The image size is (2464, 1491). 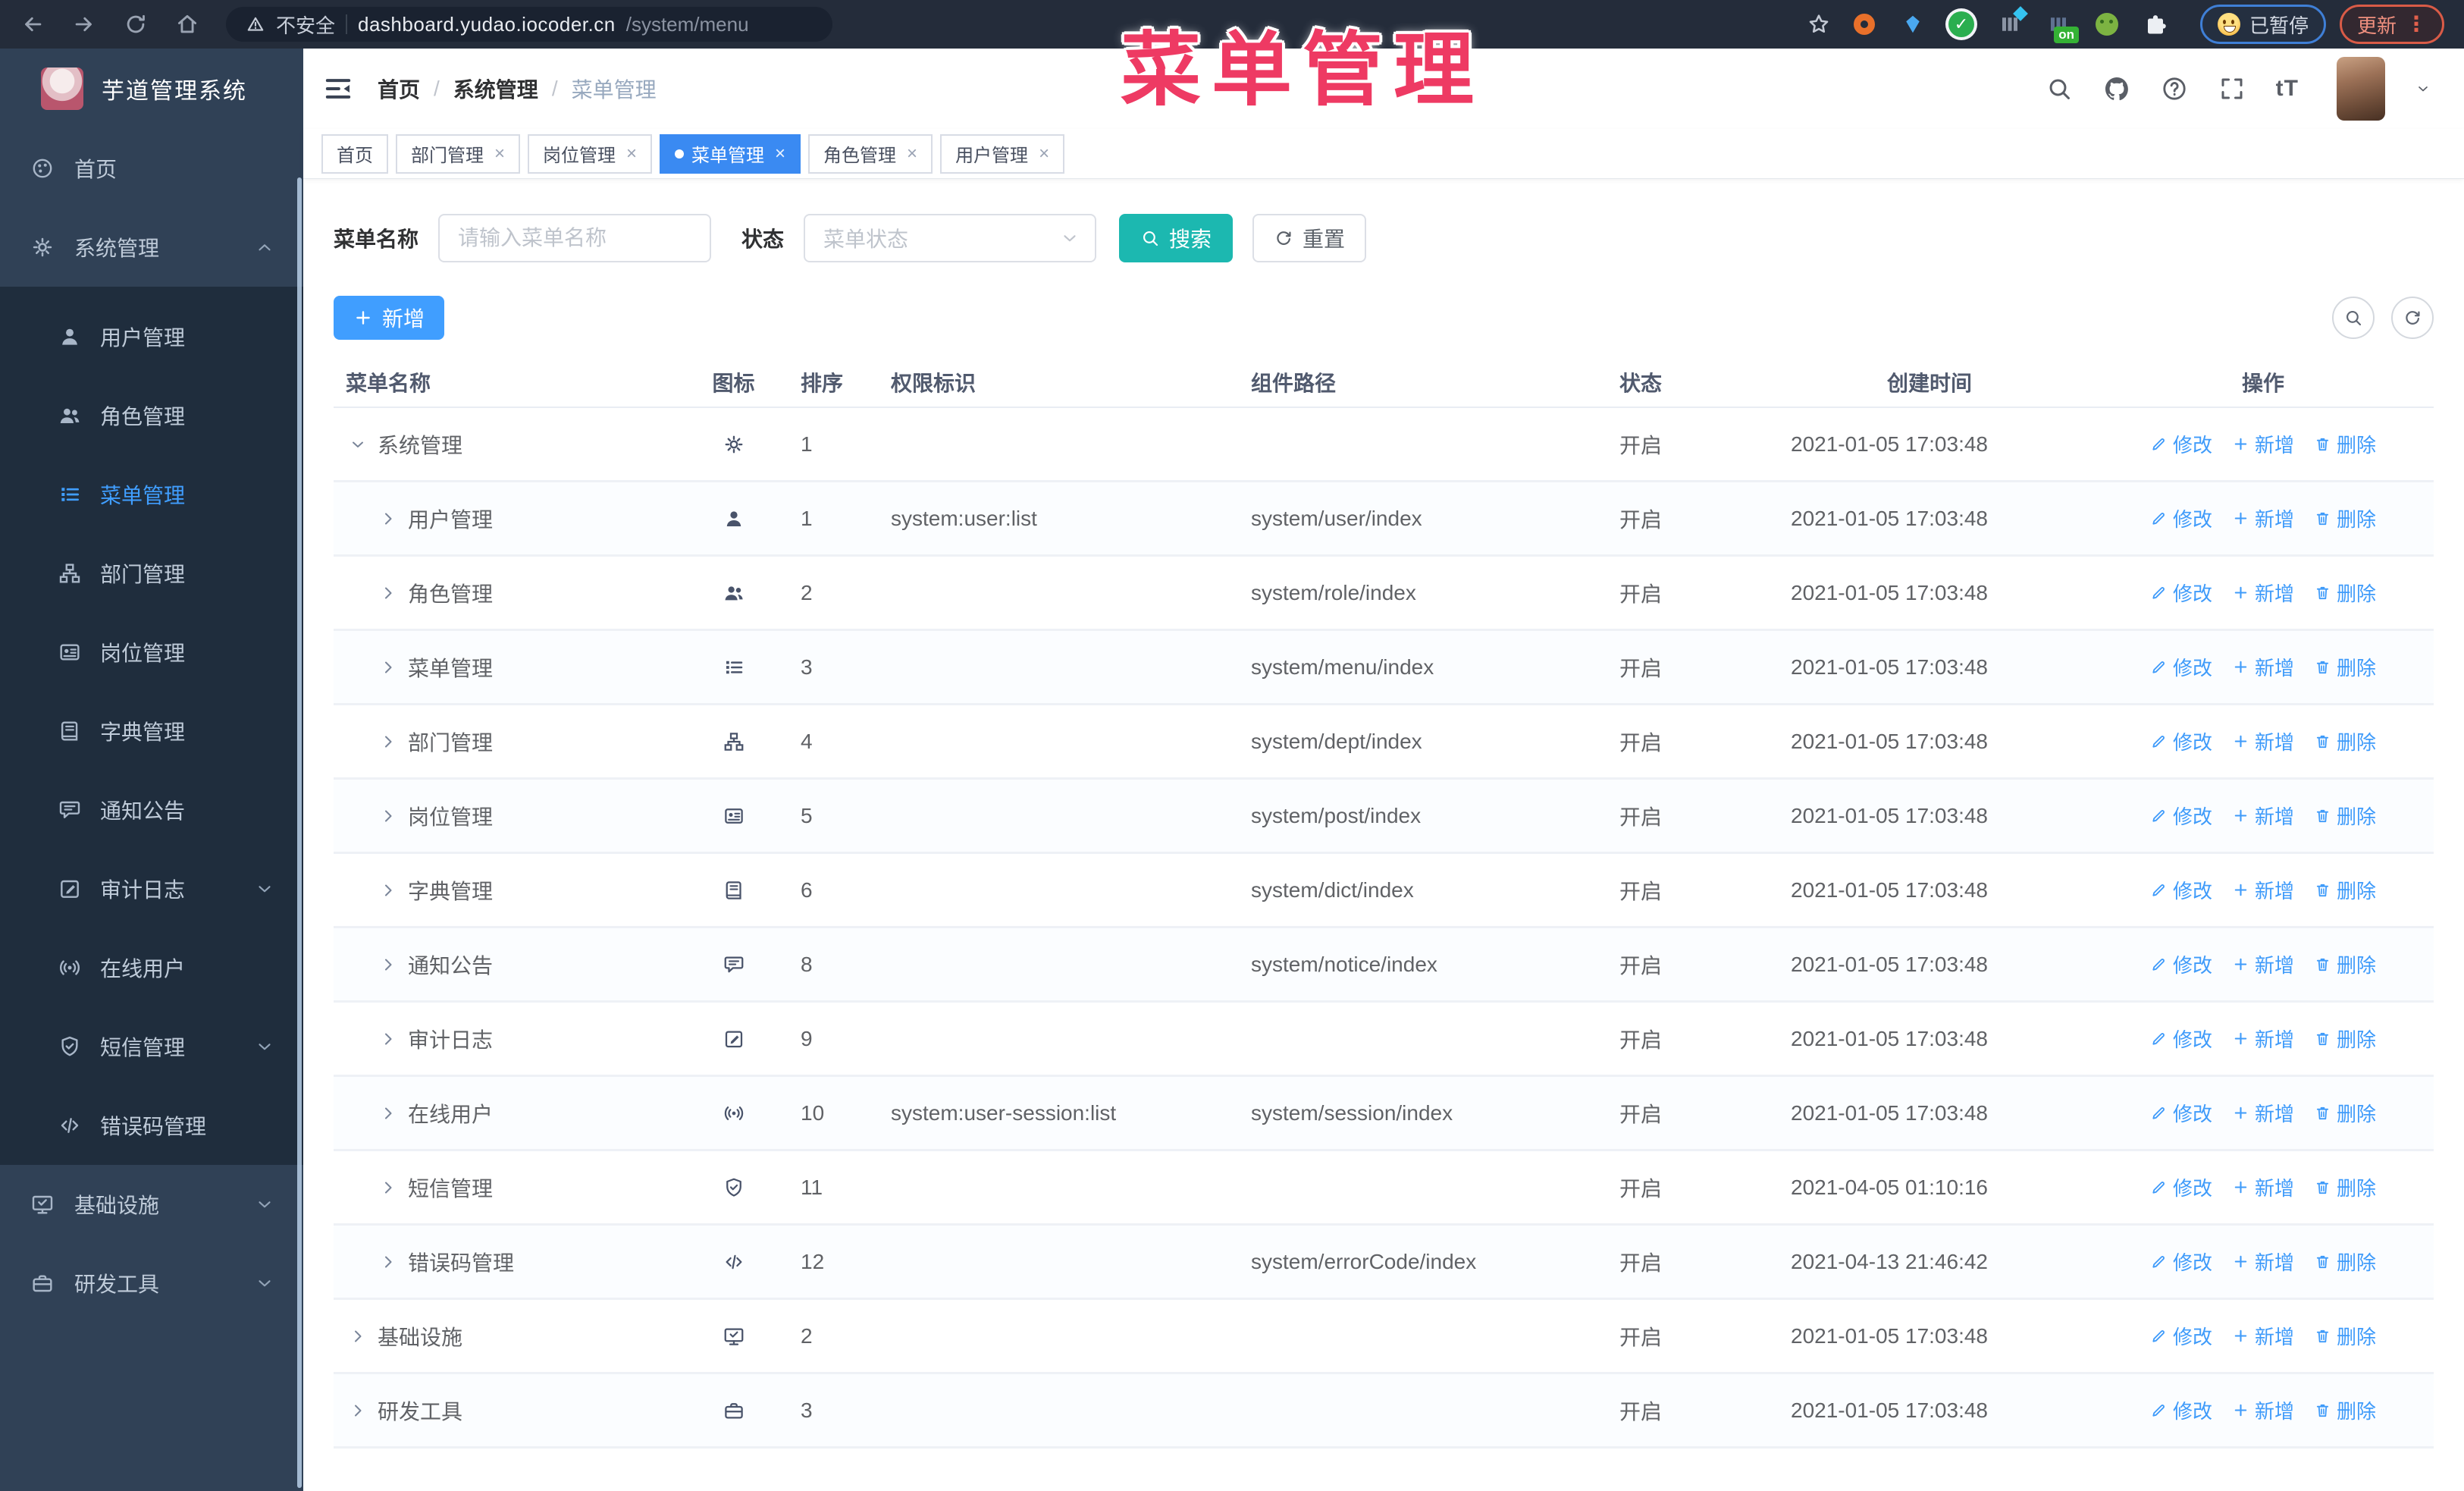 What do you see at coordinates (951, 238) in the screenshot?
I see `status-select: 菜单状态` at bounding box center [951, 238].